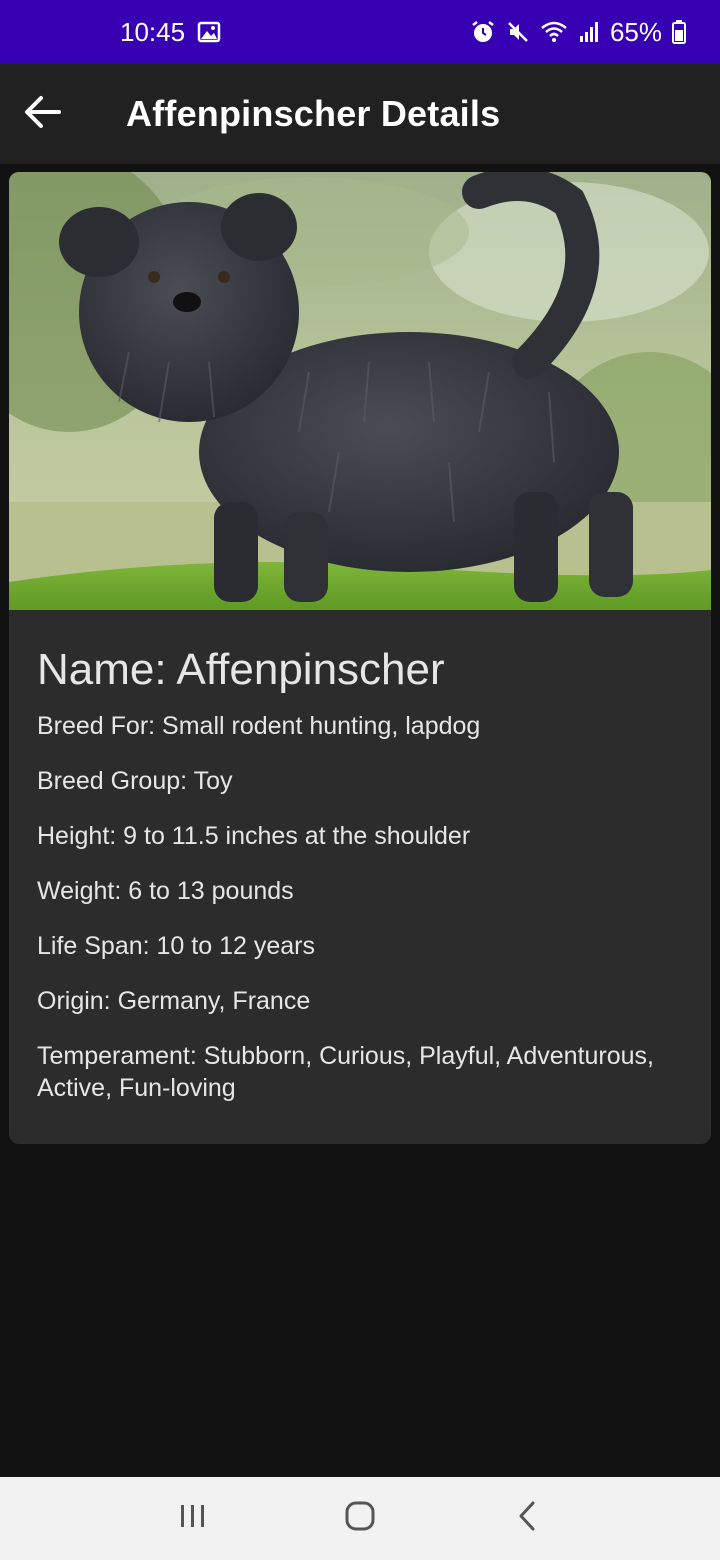  Describe the element at coordinates (165, 891) in the screenshot. I see `breed-weight: Weight: 6 to 13 pounds` at that location.